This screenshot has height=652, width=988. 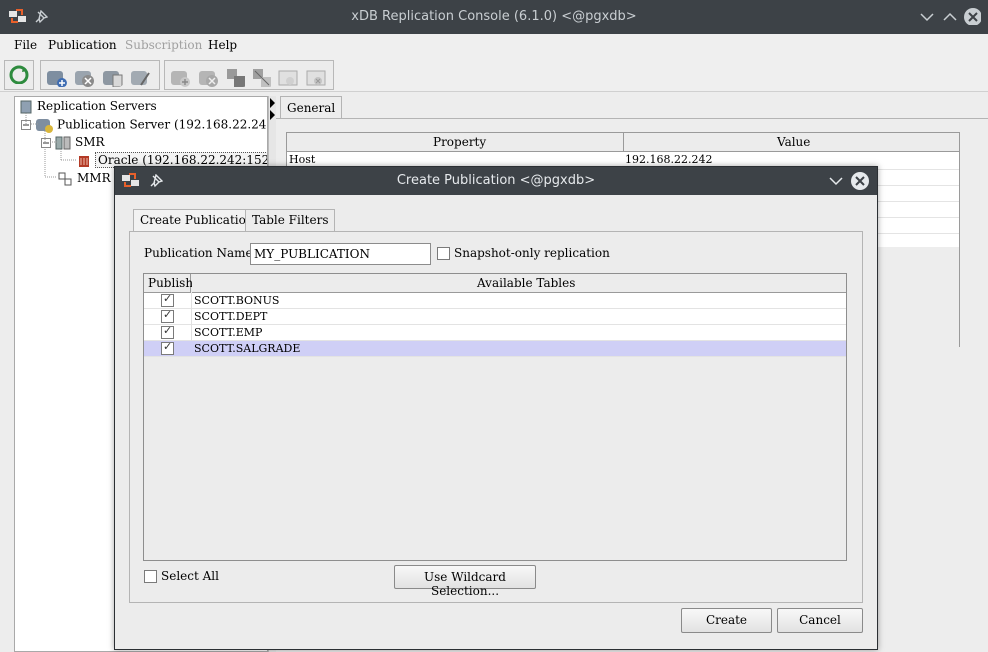 I want to click on publication-name-label: Publication Name, so click(x=198, y=253).